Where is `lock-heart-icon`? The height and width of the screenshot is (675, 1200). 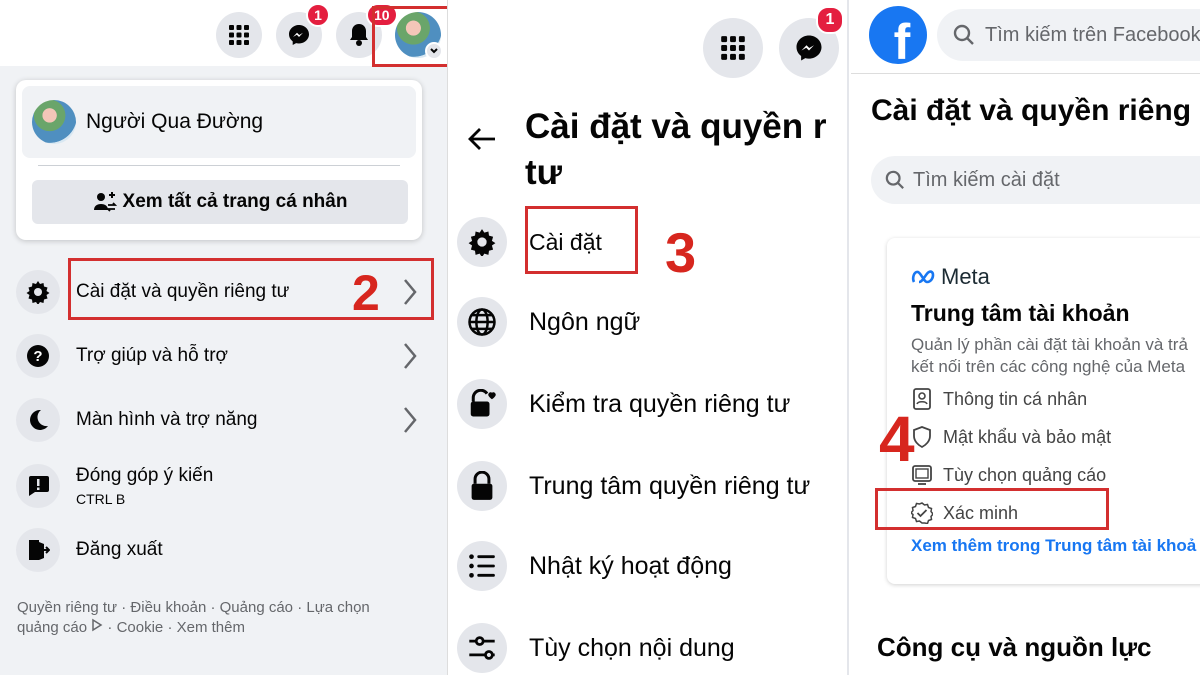 lock-heart-icon is located at coordinates (482, 404).